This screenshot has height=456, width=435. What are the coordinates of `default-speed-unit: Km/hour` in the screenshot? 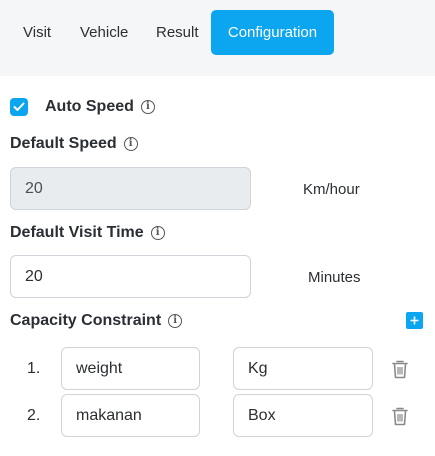 It's located at (331, 189).